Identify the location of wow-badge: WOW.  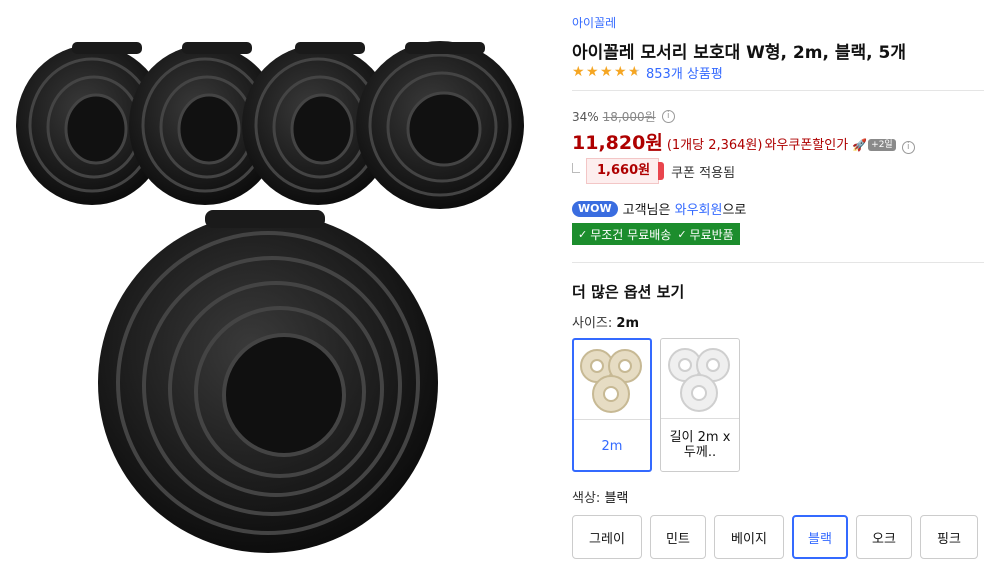
(595, 208).